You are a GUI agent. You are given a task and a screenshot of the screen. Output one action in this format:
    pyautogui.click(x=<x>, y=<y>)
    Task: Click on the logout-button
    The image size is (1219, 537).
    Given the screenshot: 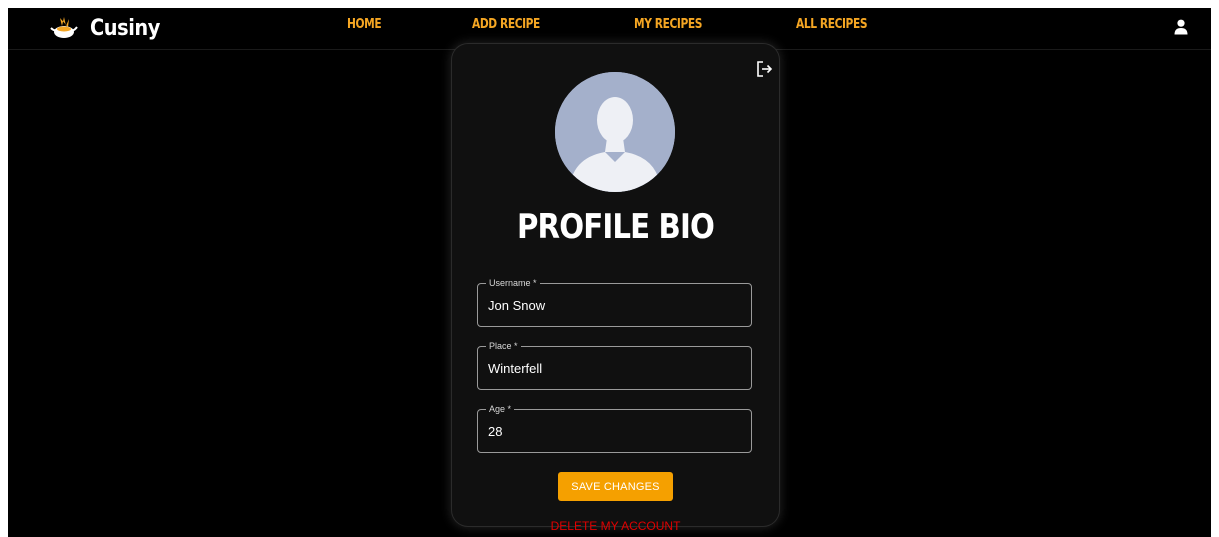 What is the action you would take?
    pyautogui.click(x=764, y=69)
    